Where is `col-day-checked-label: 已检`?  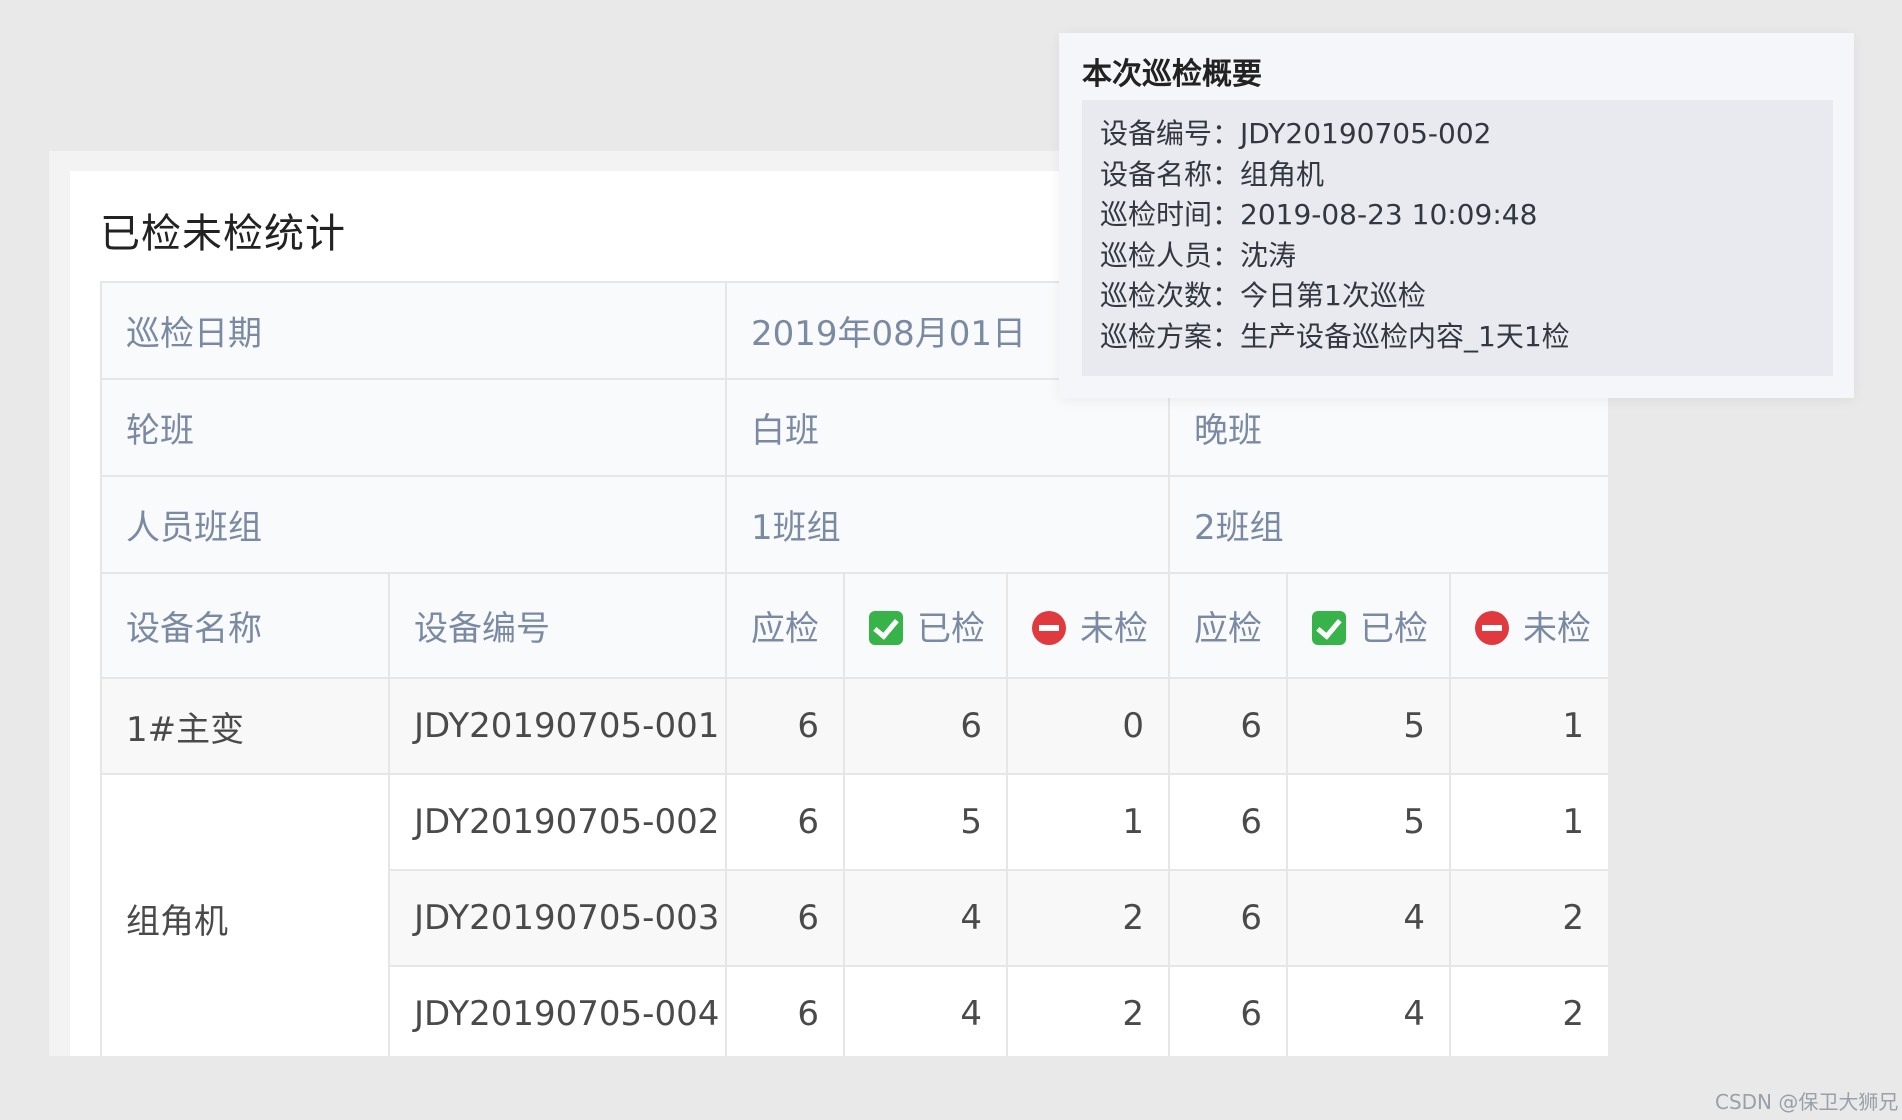
col-day-checked-label: 已检 is located at coordinates (951, 629).